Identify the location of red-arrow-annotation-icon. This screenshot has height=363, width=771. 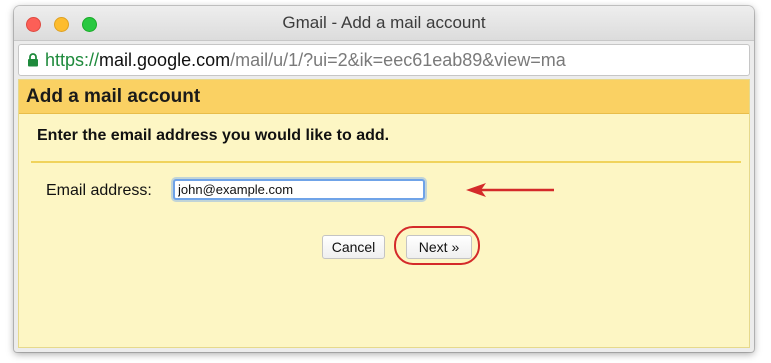
(510, 190).